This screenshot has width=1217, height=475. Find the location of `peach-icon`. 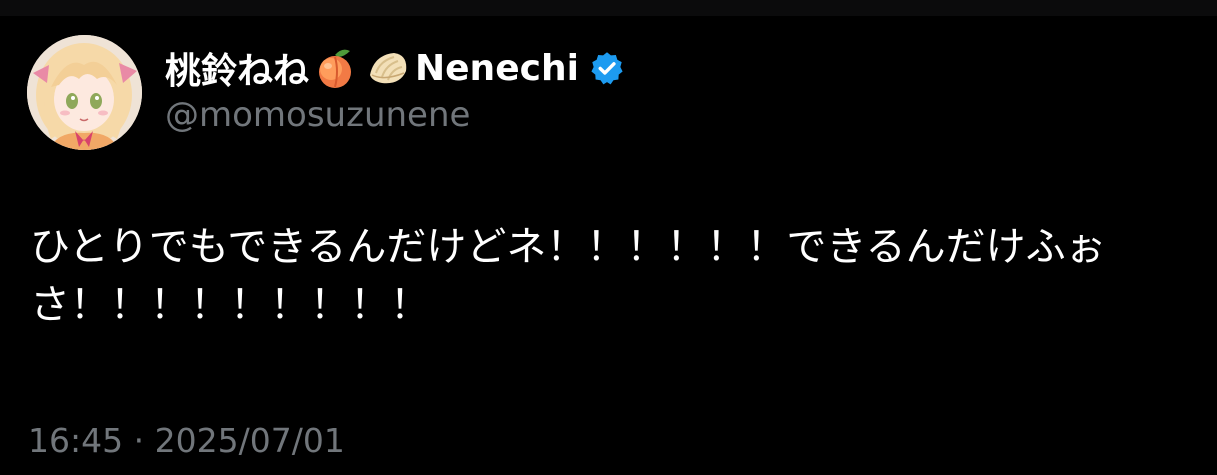

peach-icon is located at coordinates (335, 68).